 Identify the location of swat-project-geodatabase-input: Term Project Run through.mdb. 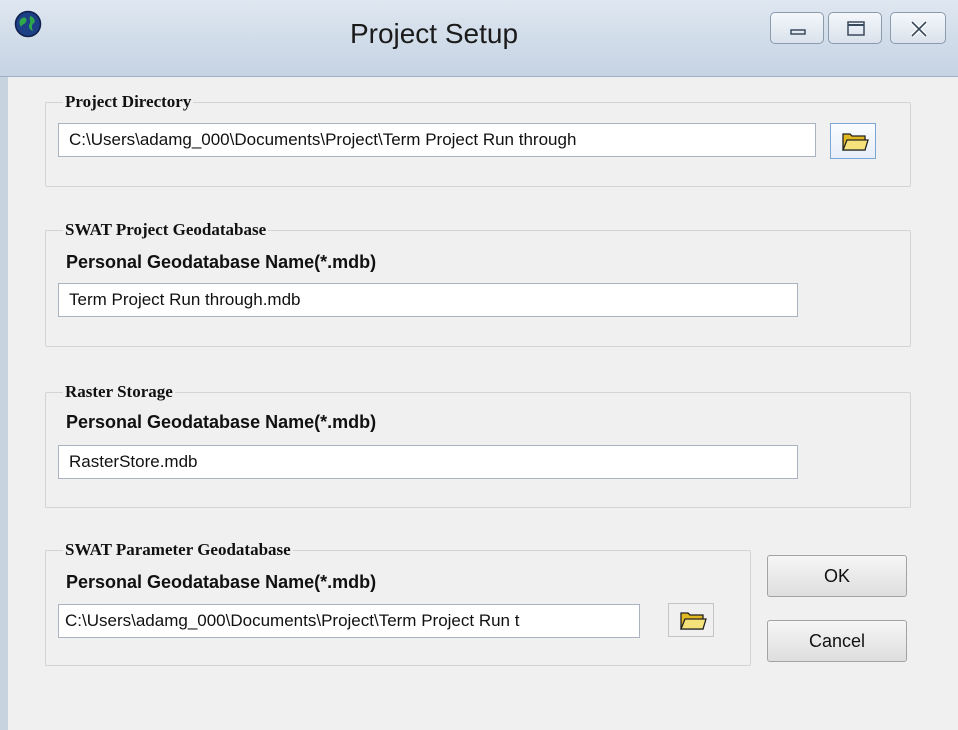
(428, 300).